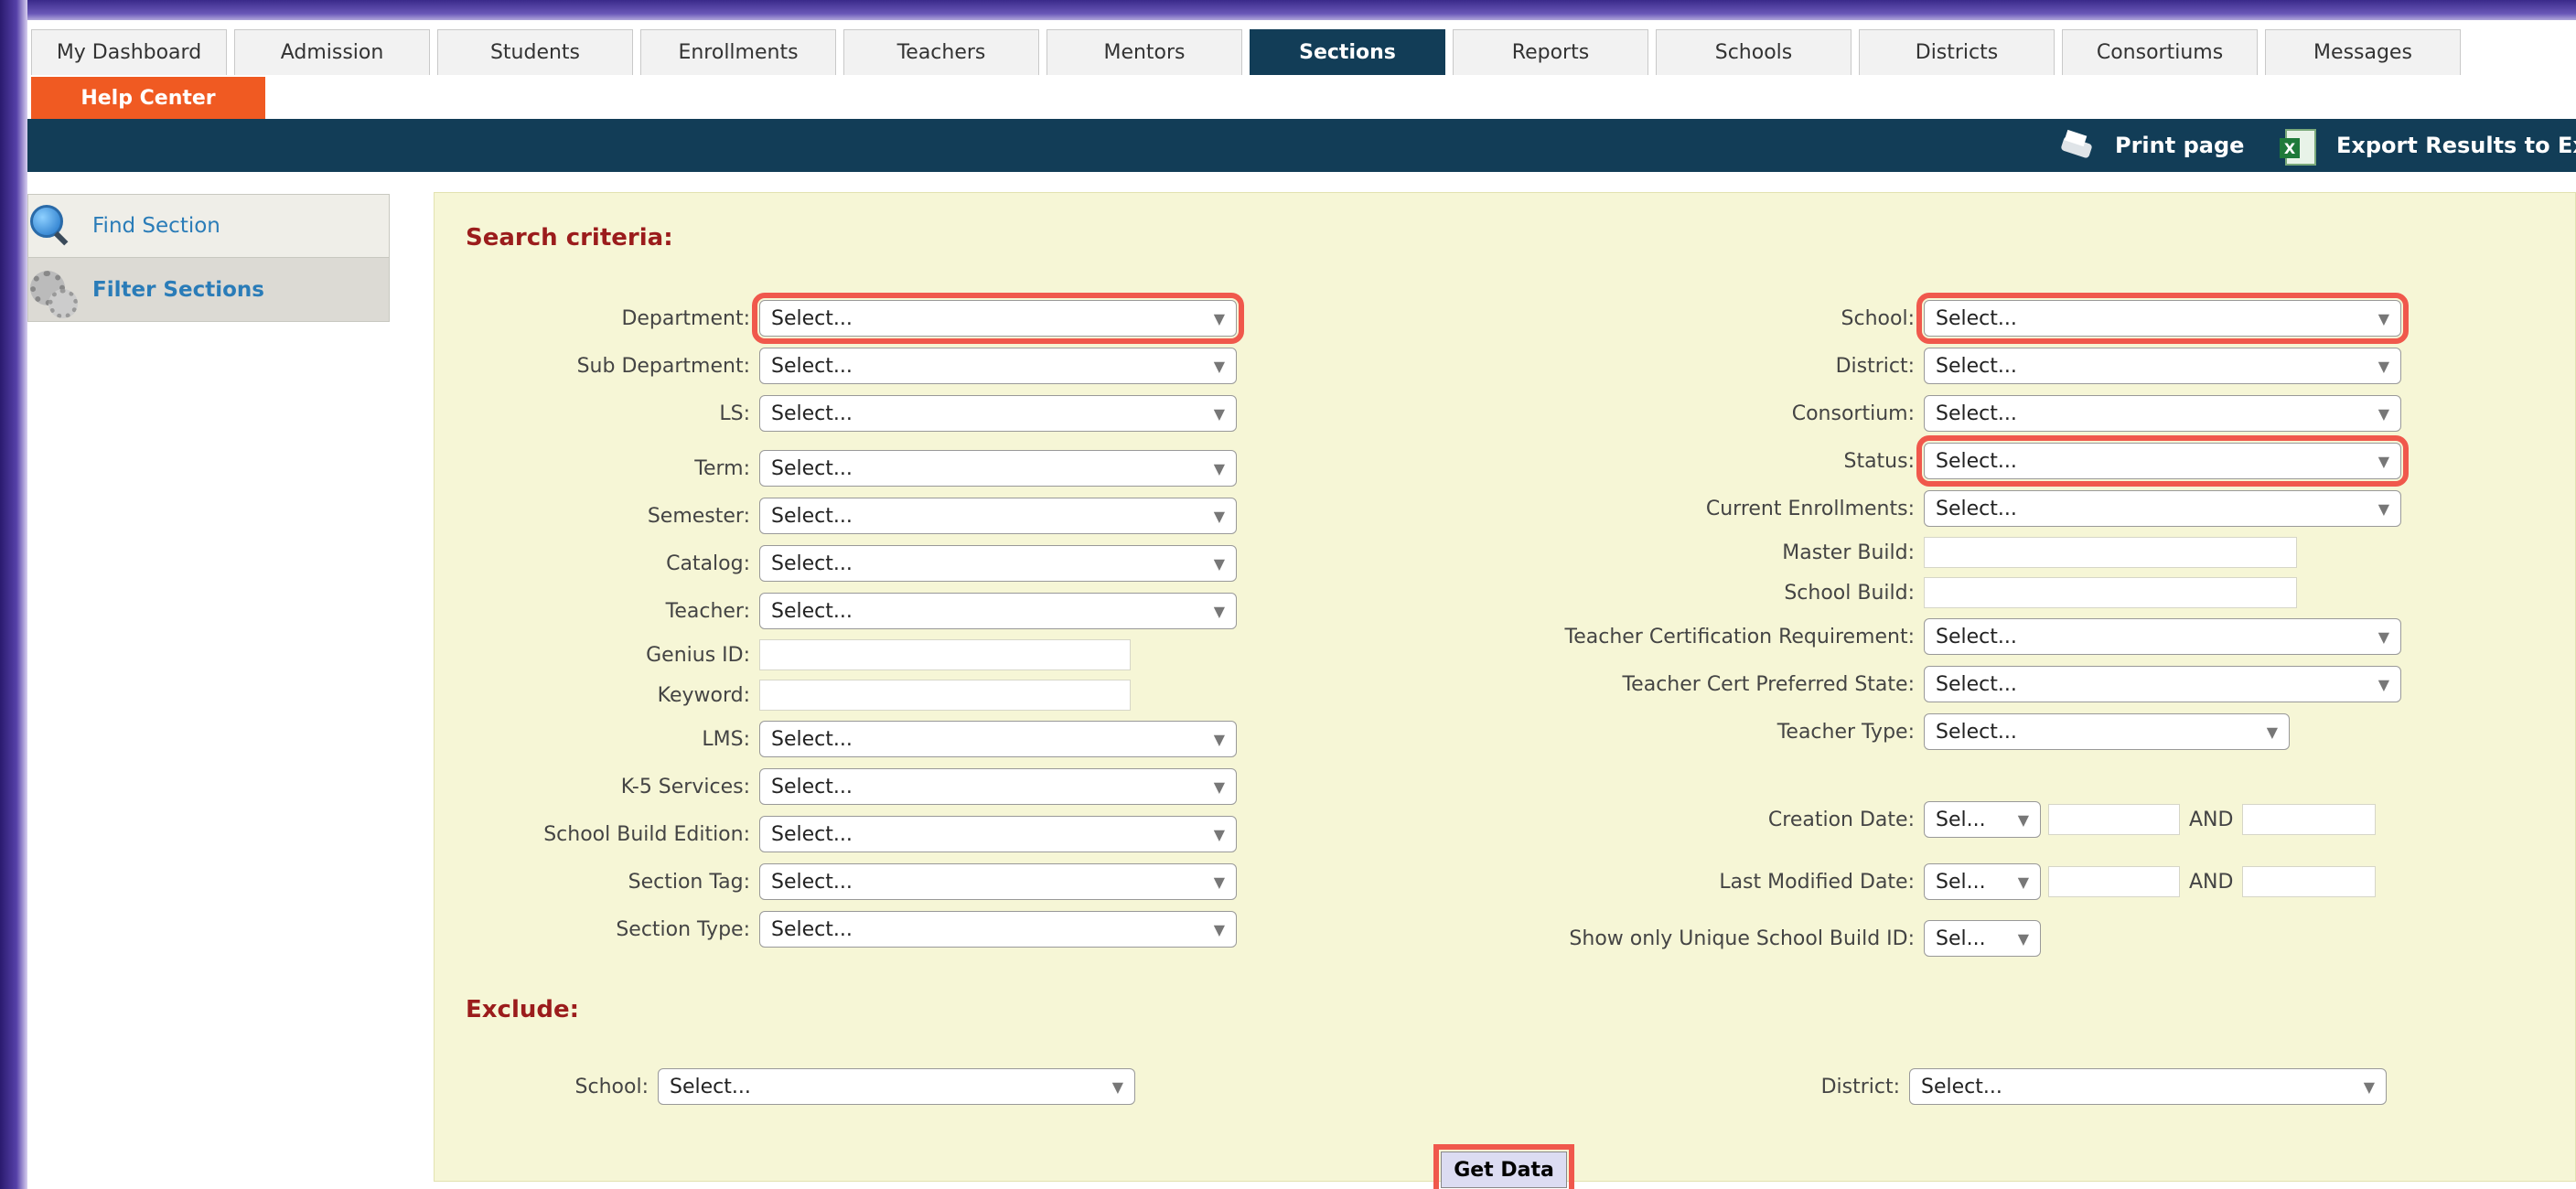 This screenshot has width=2576, height=1189. What do you see at coordinates (738, 52) in the screenshot?
I see `tab-enrollments: Enrollments` at bounding box center [738, 52].